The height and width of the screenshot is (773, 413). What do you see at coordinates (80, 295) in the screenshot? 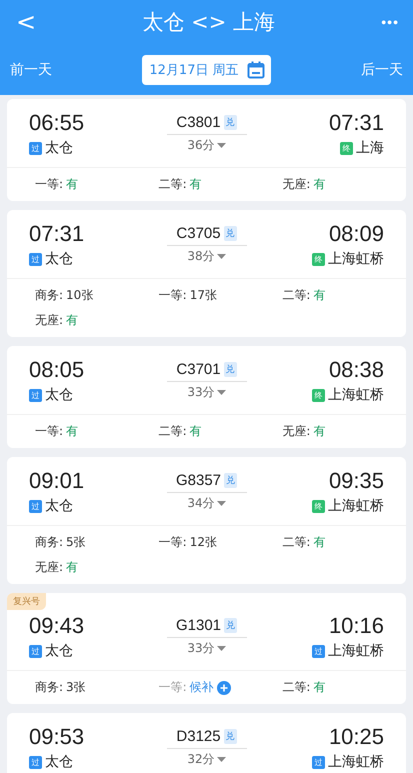
I see `seat-availability: 10张` at bounding box center [80, 295].